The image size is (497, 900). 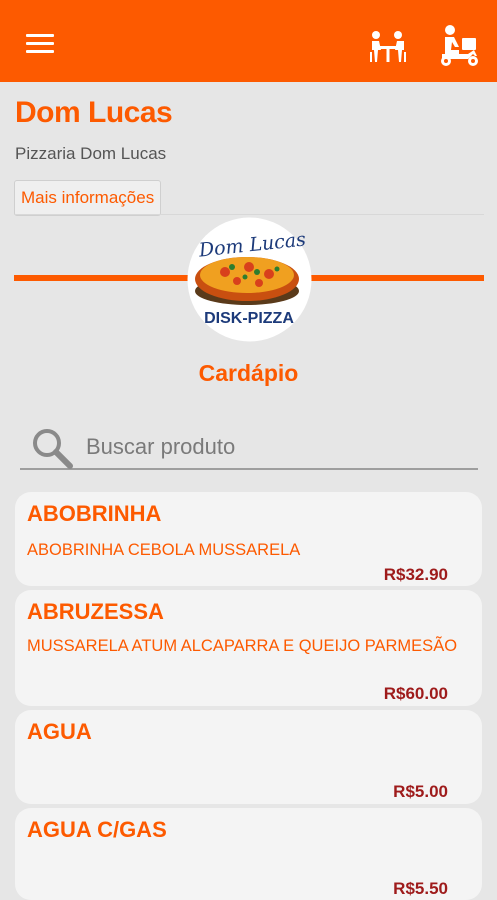 I want to click on search-input, so click(x=276, y=447).